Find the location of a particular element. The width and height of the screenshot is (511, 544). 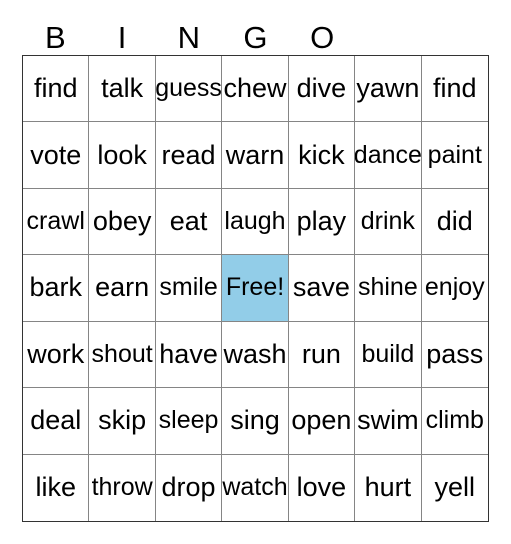

bingo-cell: enjoy is located at coordinates (454, 288).